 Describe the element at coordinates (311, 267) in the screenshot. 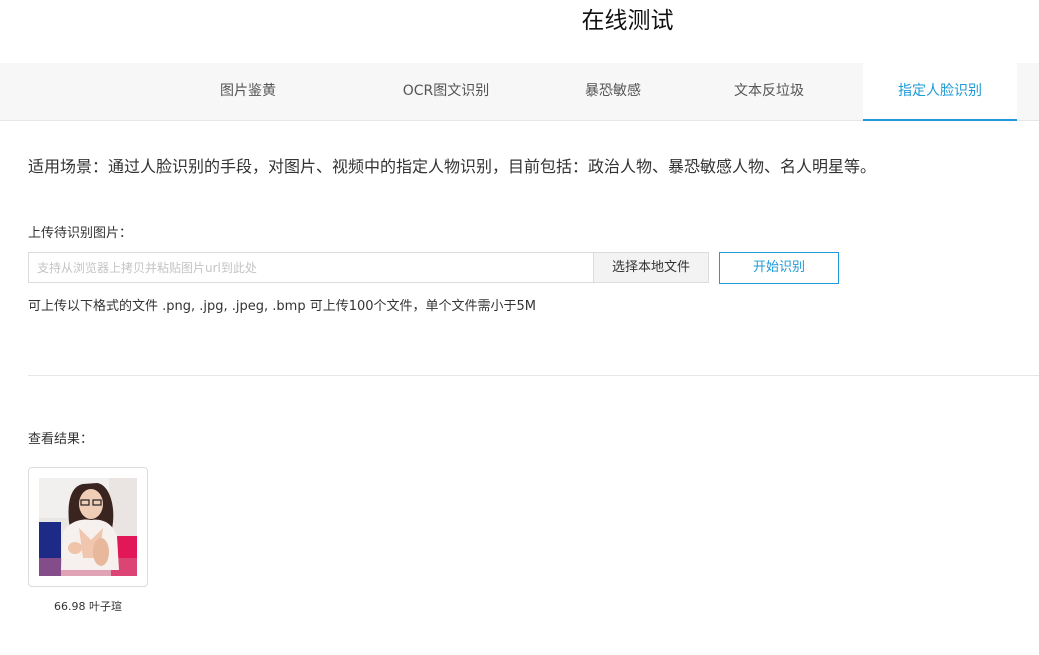

I see `image-url-input` at that location.